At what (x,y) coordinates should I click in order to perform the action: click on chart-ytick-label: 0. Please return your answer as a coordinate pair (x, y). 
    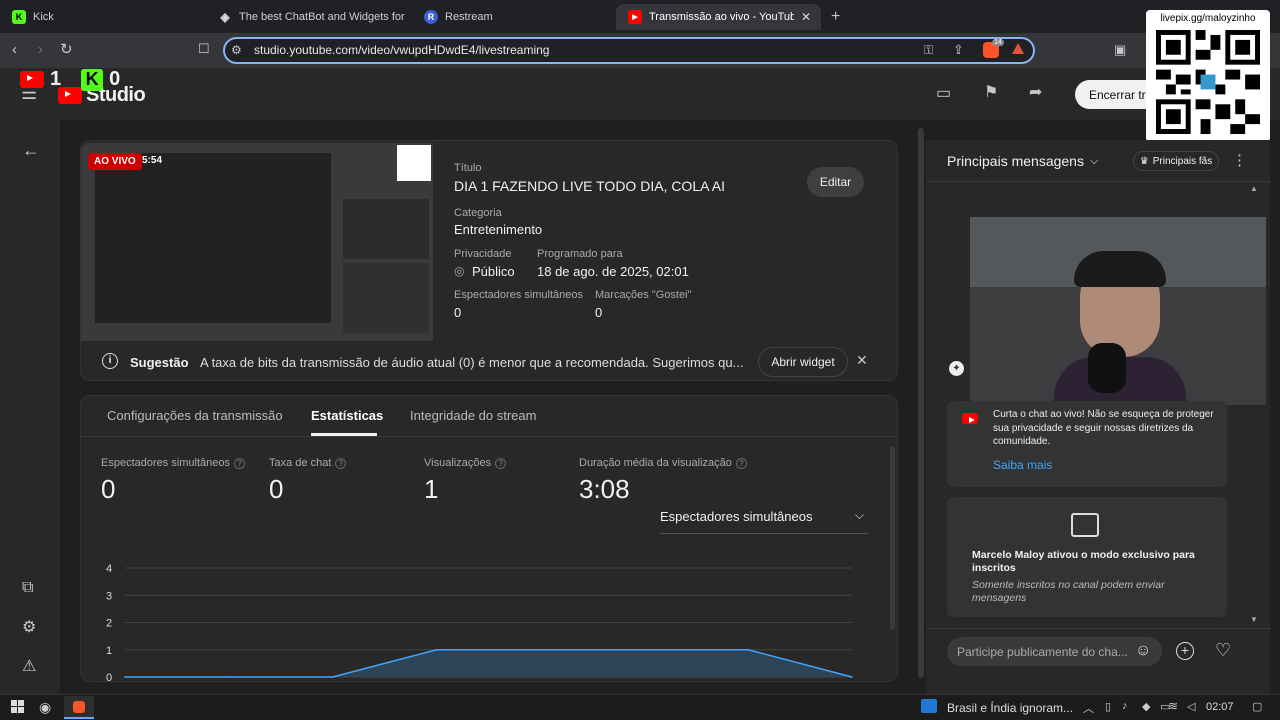
    Looking at the image, I should click on (109, 677).